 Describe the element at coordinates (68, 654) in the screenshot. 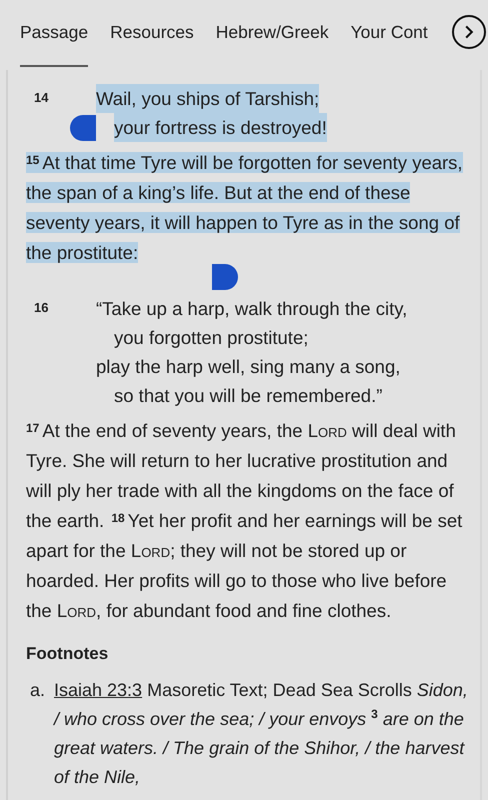

I see `footnotes-heading: Footnotes` at that location.